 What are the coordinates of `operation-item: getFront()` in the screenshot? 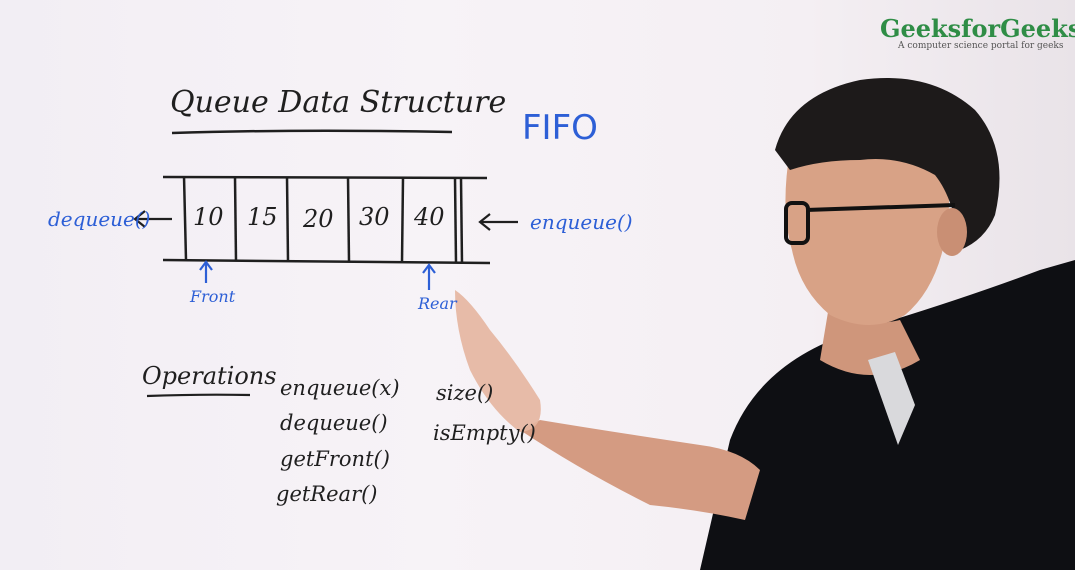 It's located at (335, 459).